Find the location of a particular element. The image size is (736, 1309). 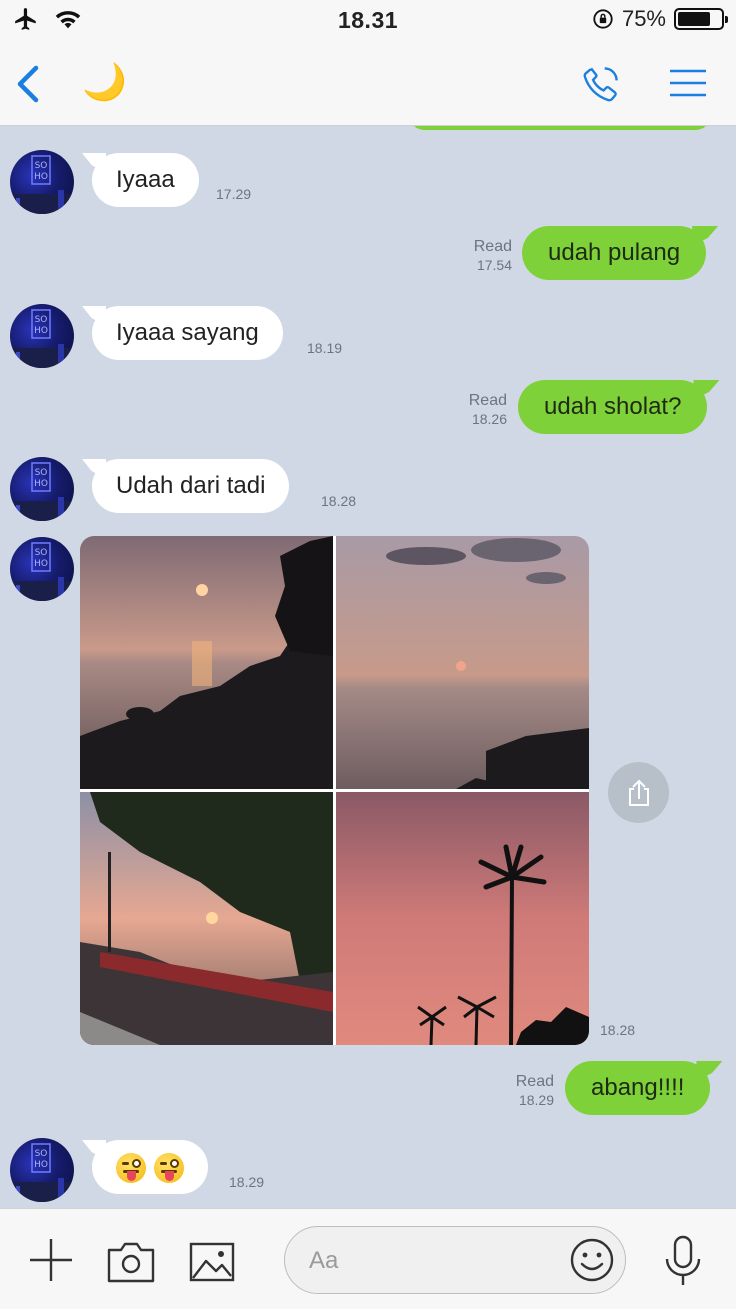

emoji-button is located at coordinates (592, 1260).